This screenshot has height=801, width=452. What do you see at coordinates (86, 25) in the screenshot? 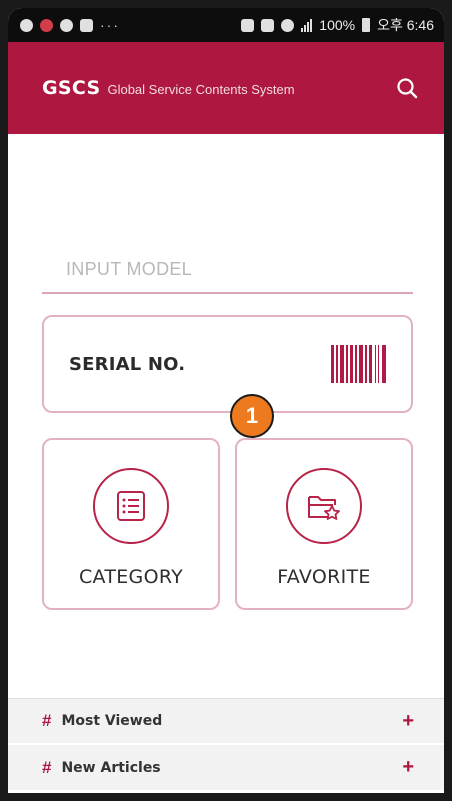
I see `image-icon` at bounding box center [86, 25].